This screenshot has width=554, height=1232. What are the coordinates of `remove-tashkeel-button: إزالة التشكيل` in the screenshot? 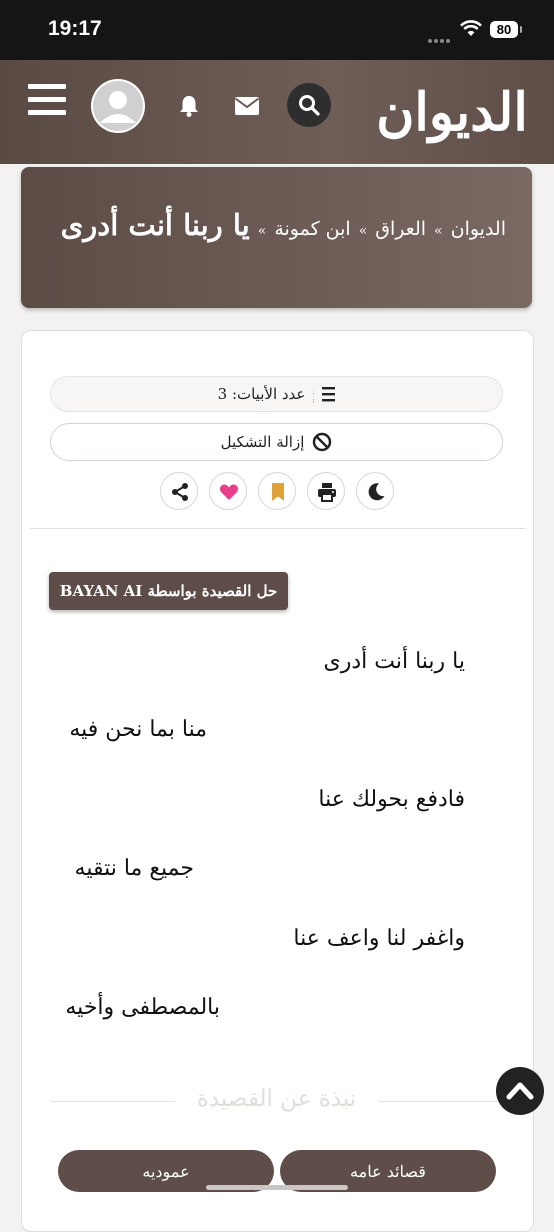 It's located at (276, 442).